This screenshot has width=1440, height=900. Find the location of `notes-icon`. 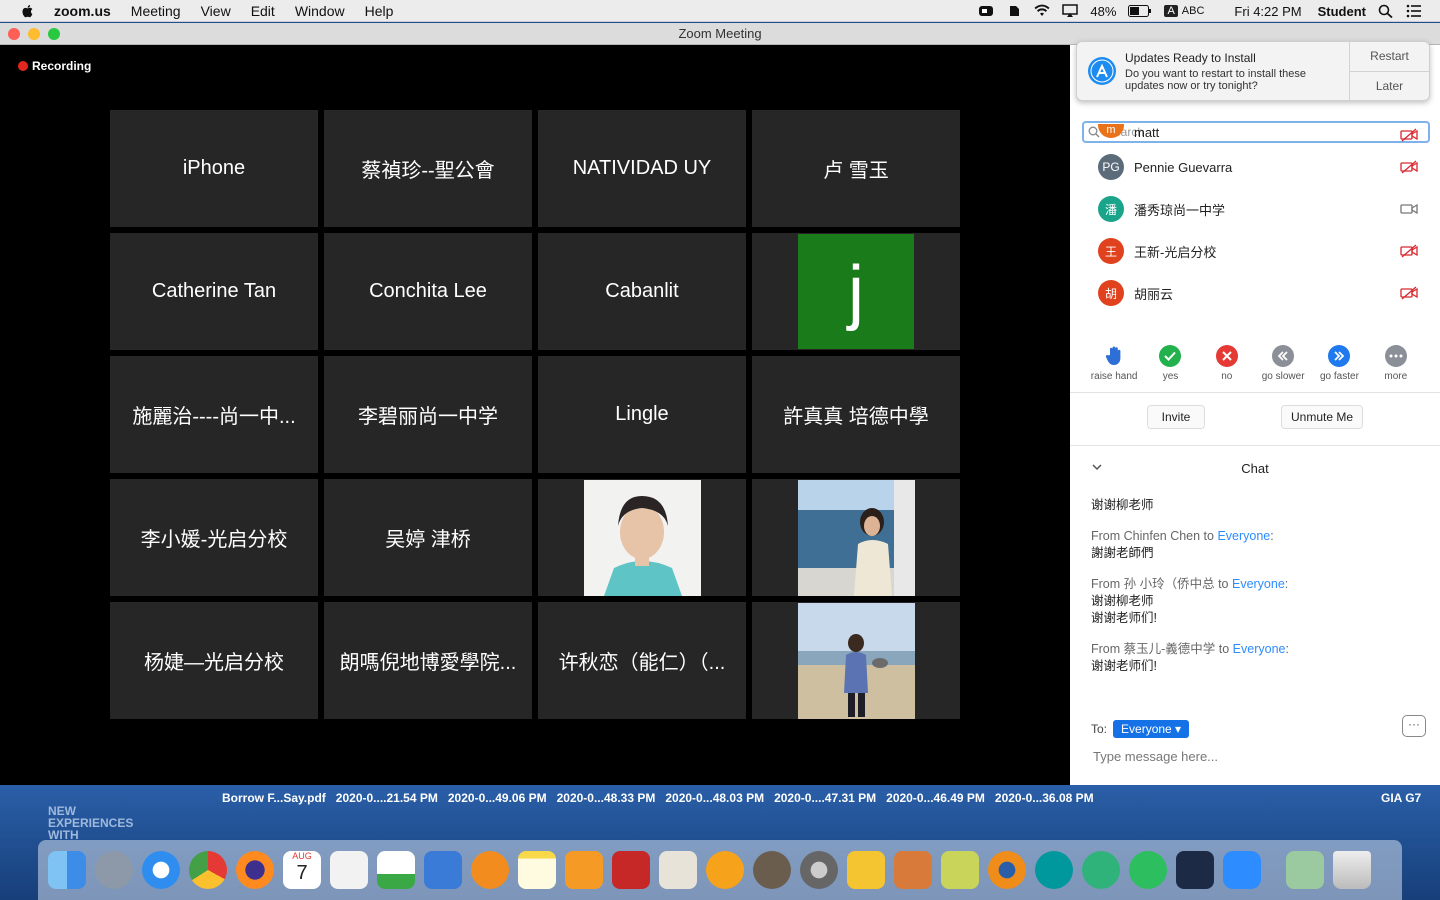

notes-icon is located at coordinates (537, 870).